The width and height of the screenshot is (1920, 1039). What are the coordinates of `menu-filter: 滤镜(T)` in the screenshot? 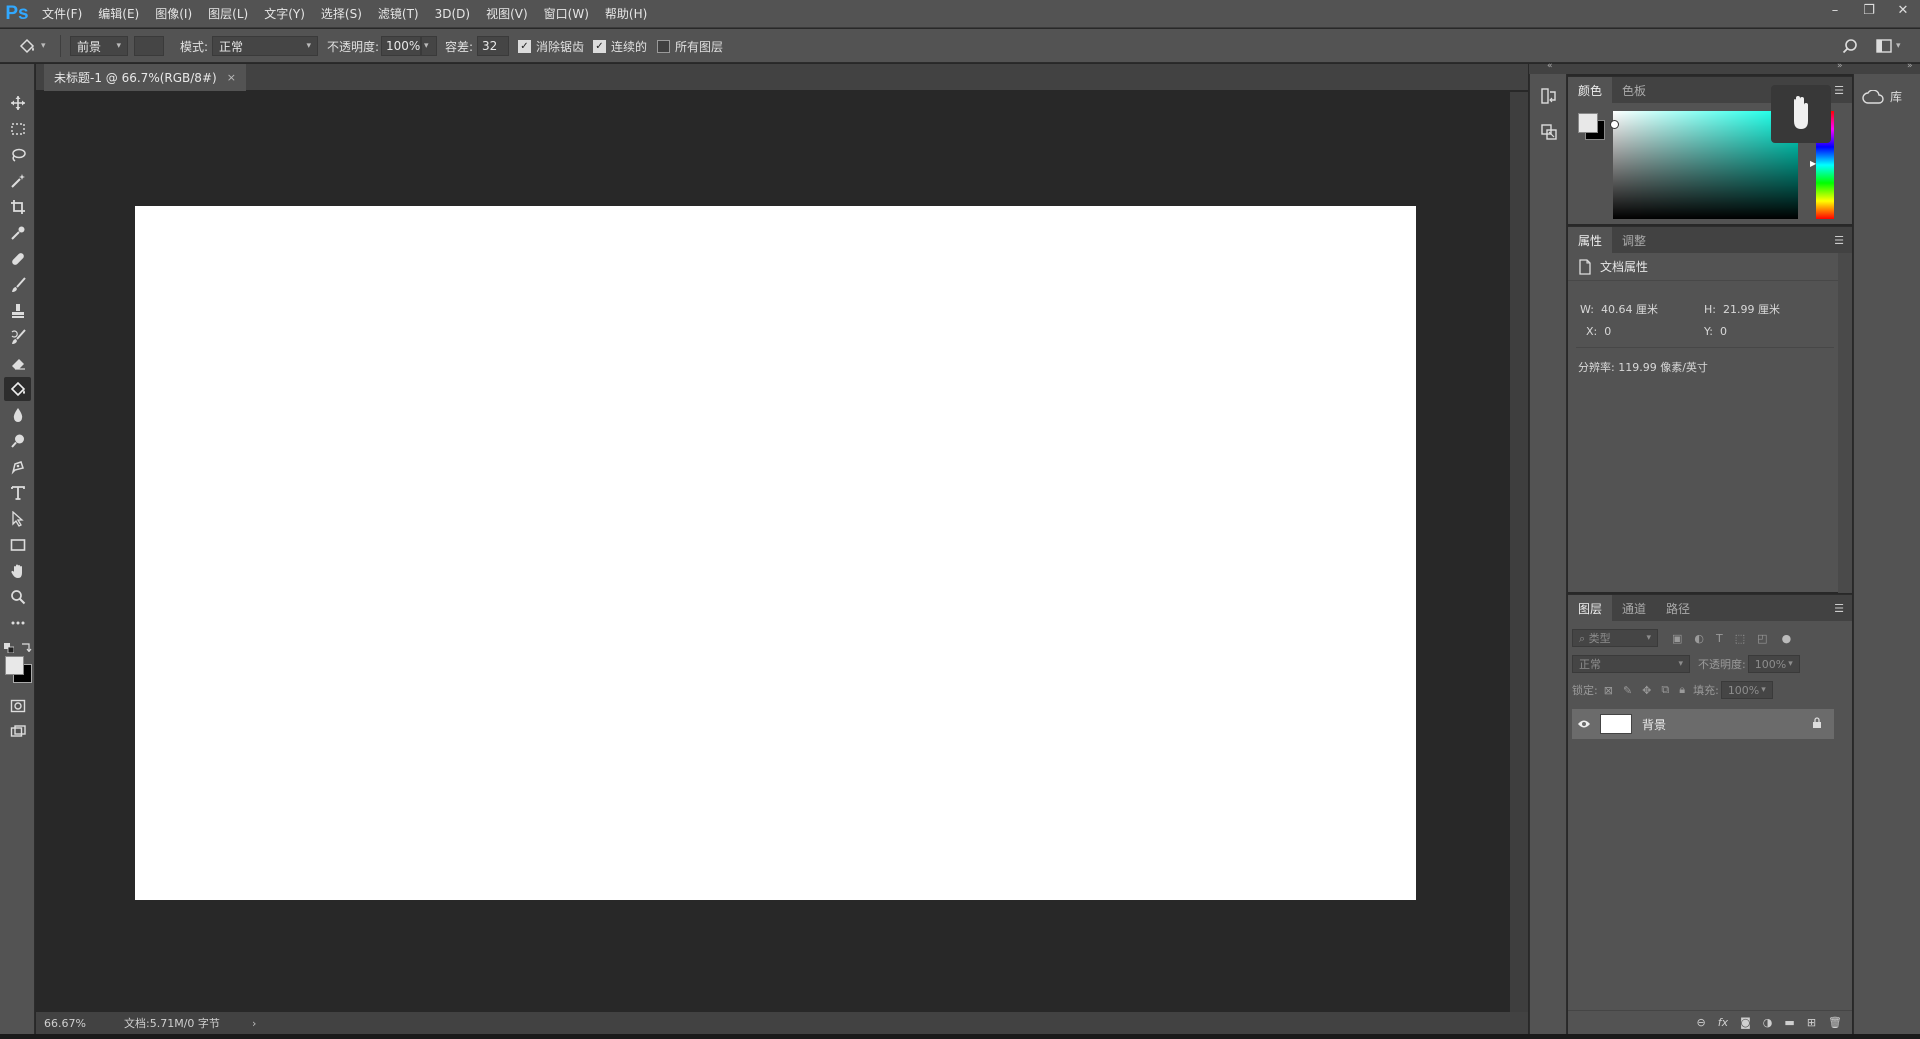 It's located at (398, 13).